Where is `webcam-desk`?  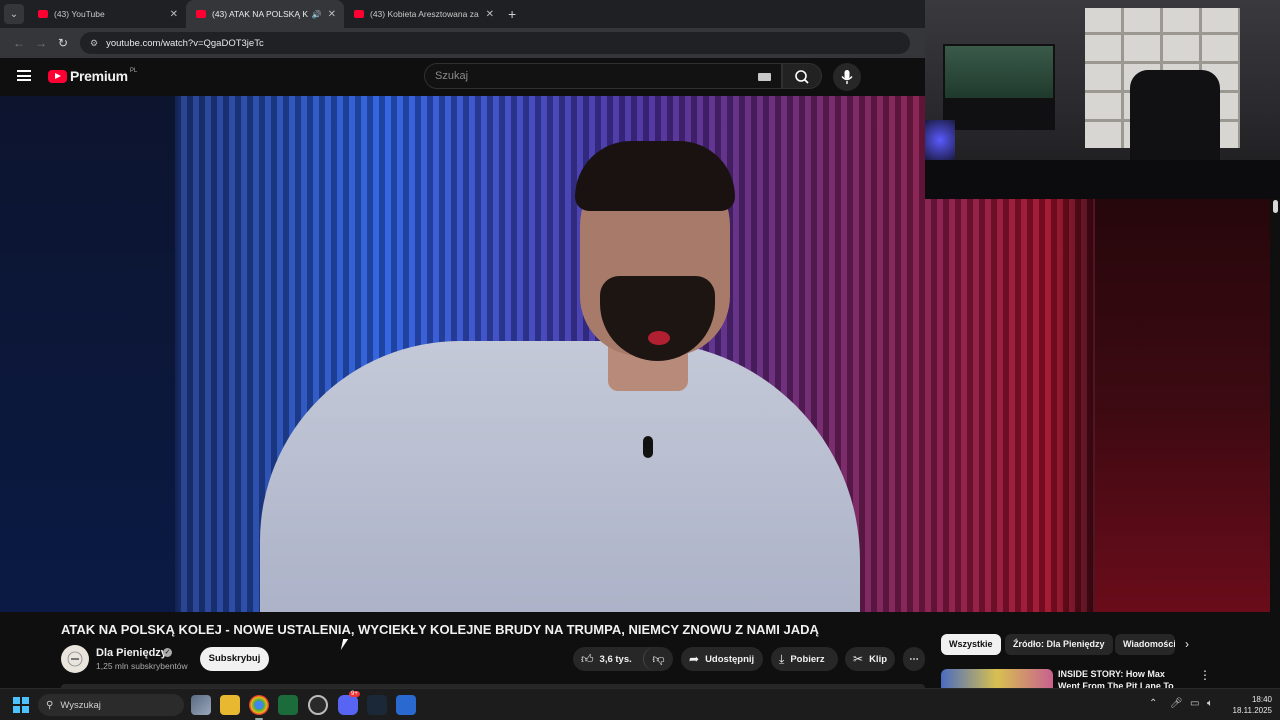
webcam-desk is located at coordinates (1102, 179).